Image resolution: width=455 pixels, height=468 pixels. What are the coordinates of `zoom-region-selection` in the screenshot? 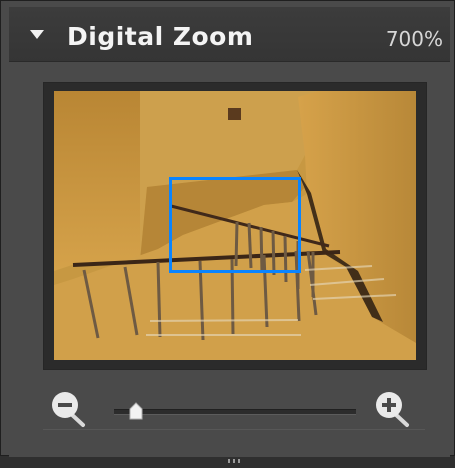 It's located at (235, 225).